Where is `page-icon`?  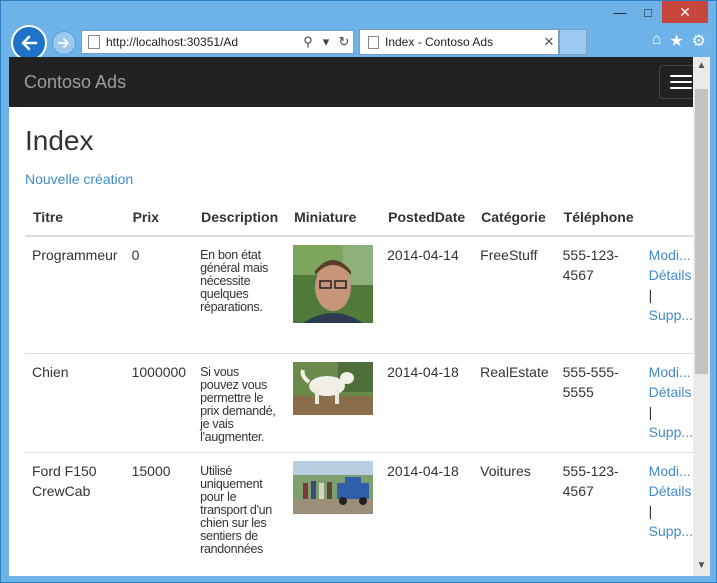
page-icon is located at coordinates (94, 42).